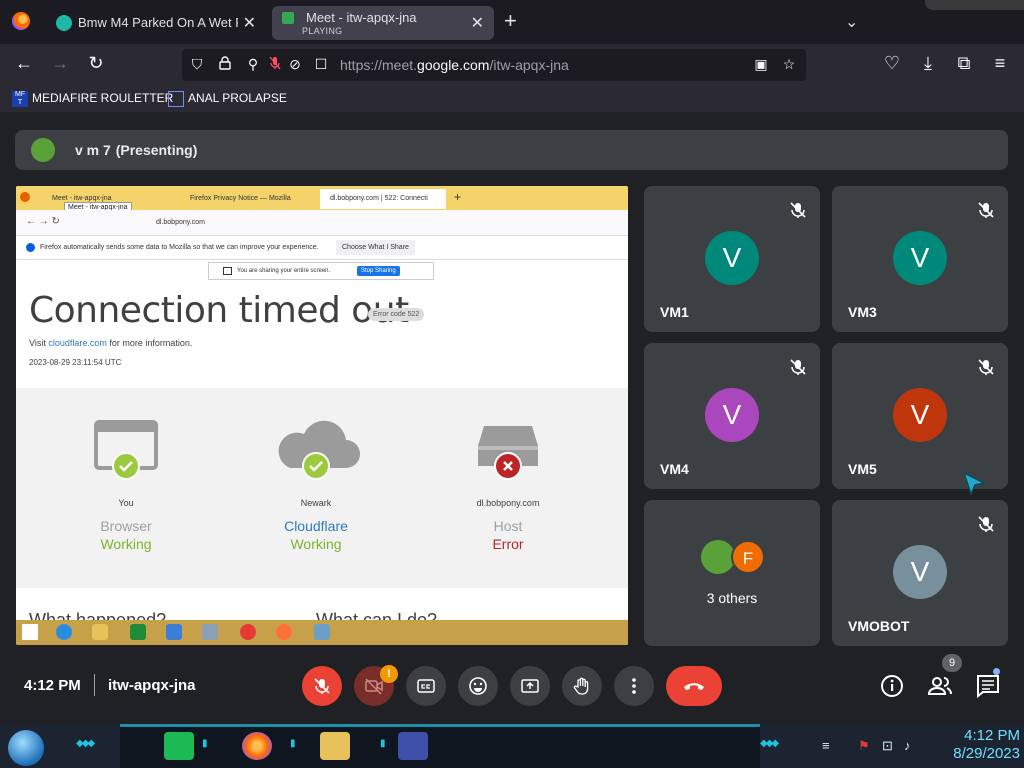 The width and height of the screenshot is (1024, 768). What do you see at coordinates (458, 197) in the screenshot?
I see `shared-newtab-icon: +` at bounding box center [458, 197].